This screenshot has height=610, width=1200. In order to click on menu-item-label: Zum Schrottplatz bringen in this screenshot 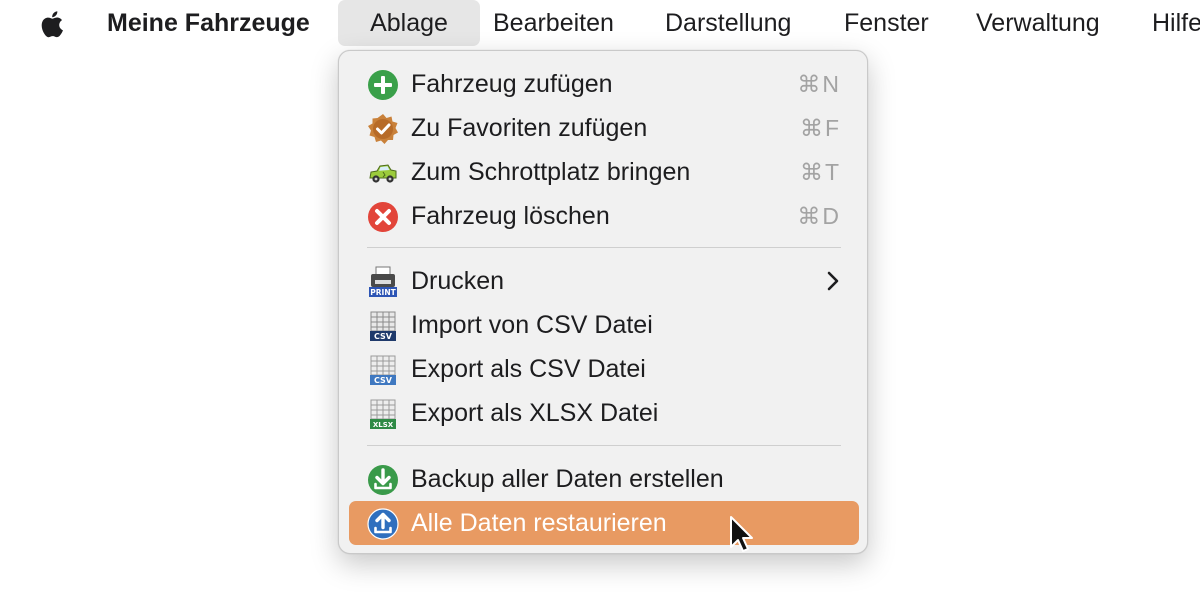, I will do `click(551, 172)`.